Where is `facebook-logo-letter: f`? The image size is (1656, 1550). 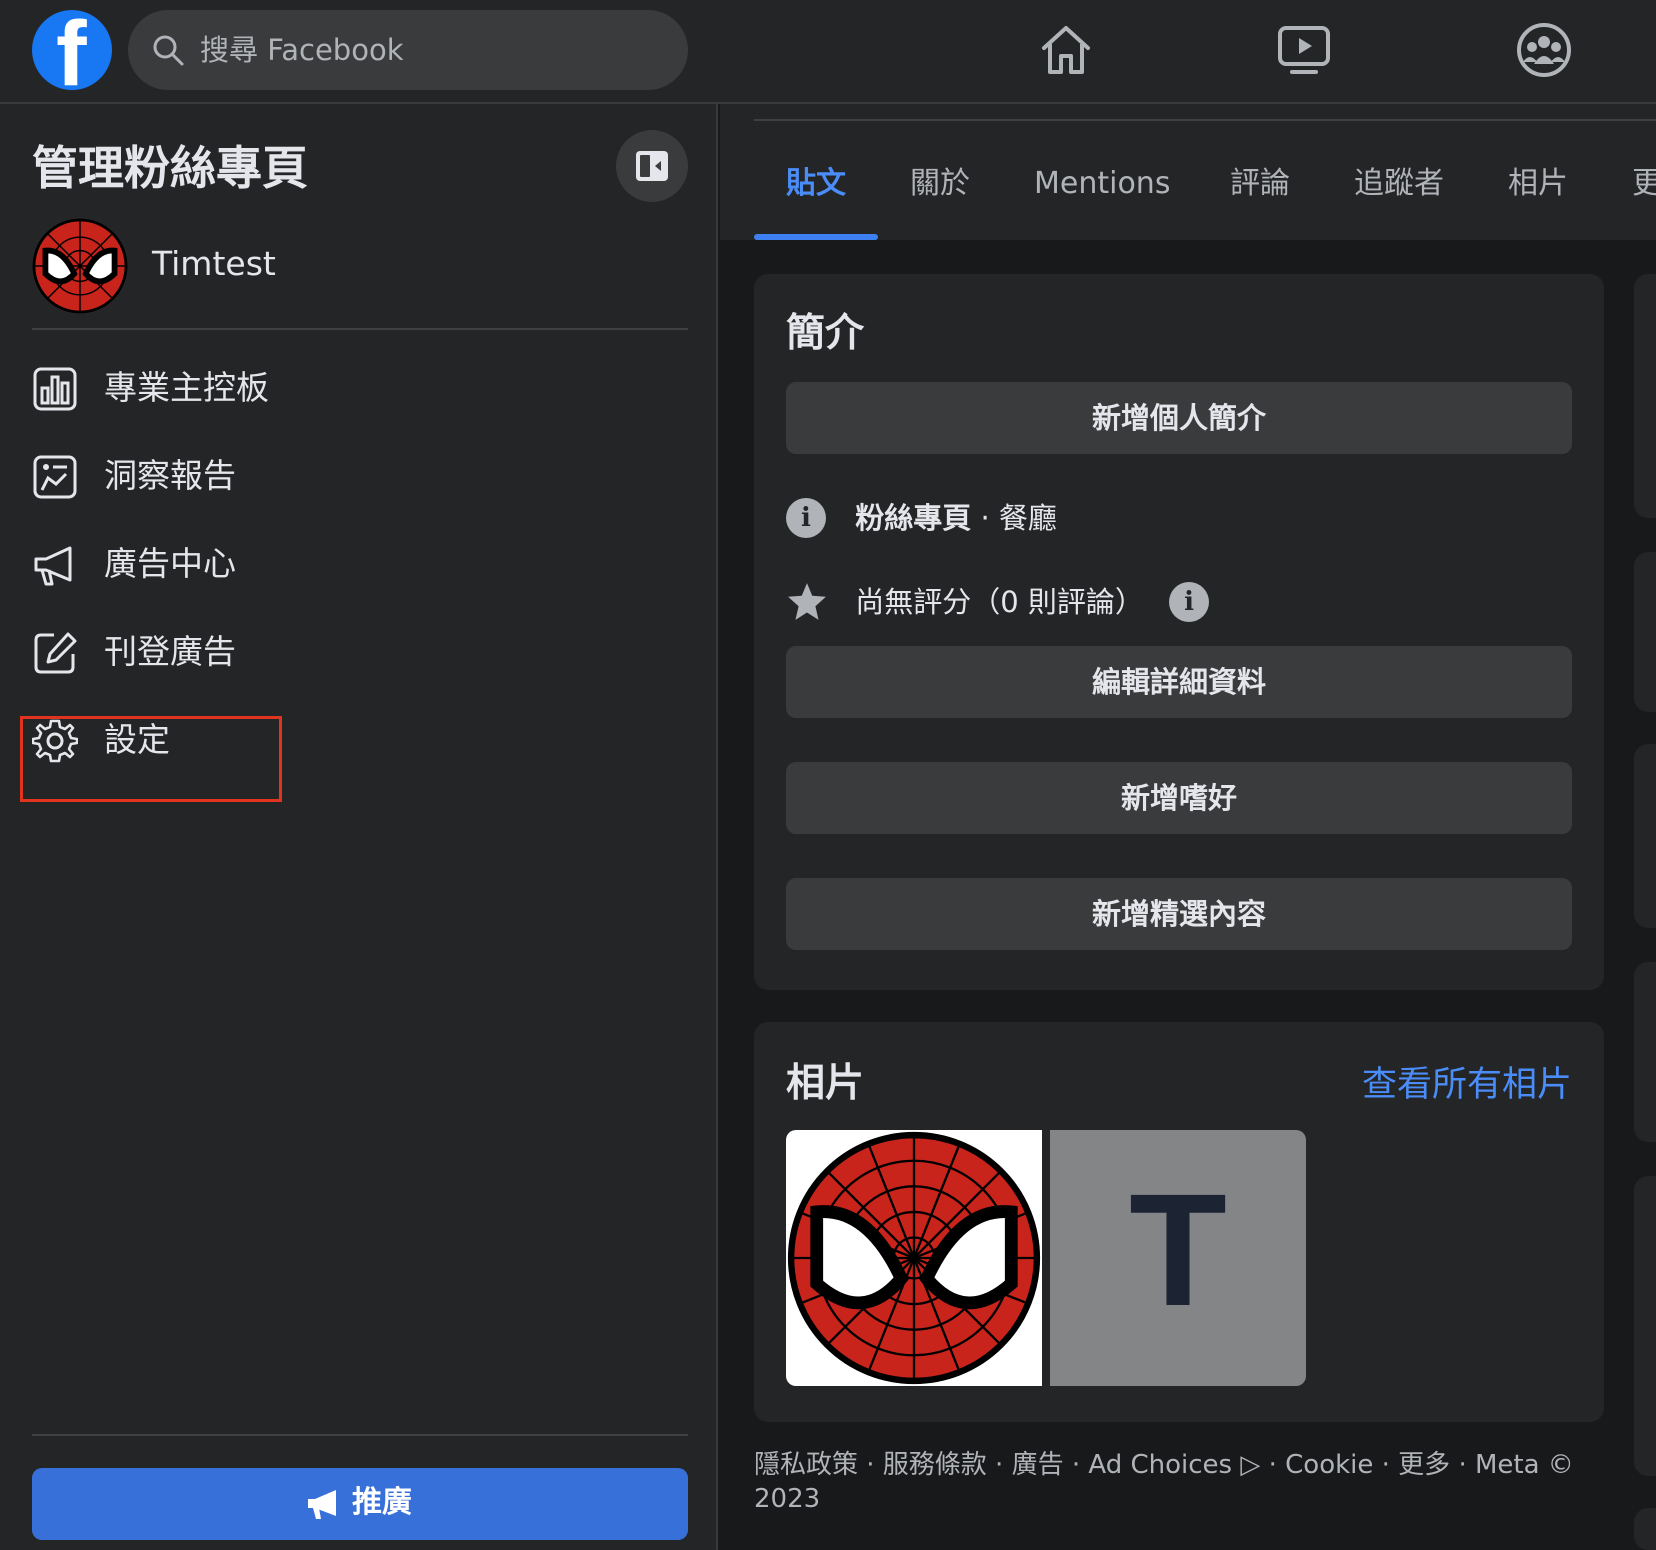 facebook-logo-letter: f is located at coordinates (71, 50).